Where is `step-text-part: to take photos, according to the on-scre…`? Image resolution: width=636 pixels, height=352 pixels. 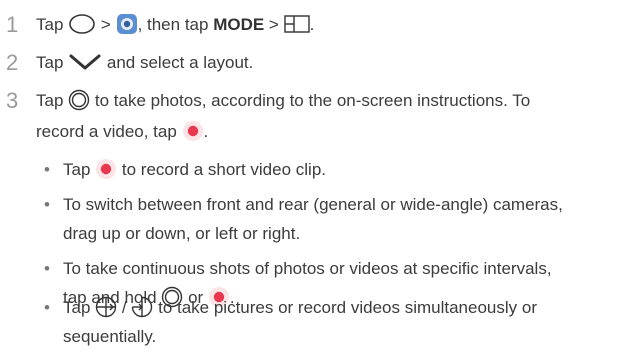
step-text-part: to take photos, according to the on-scre… is located at coordinates (312, 100).